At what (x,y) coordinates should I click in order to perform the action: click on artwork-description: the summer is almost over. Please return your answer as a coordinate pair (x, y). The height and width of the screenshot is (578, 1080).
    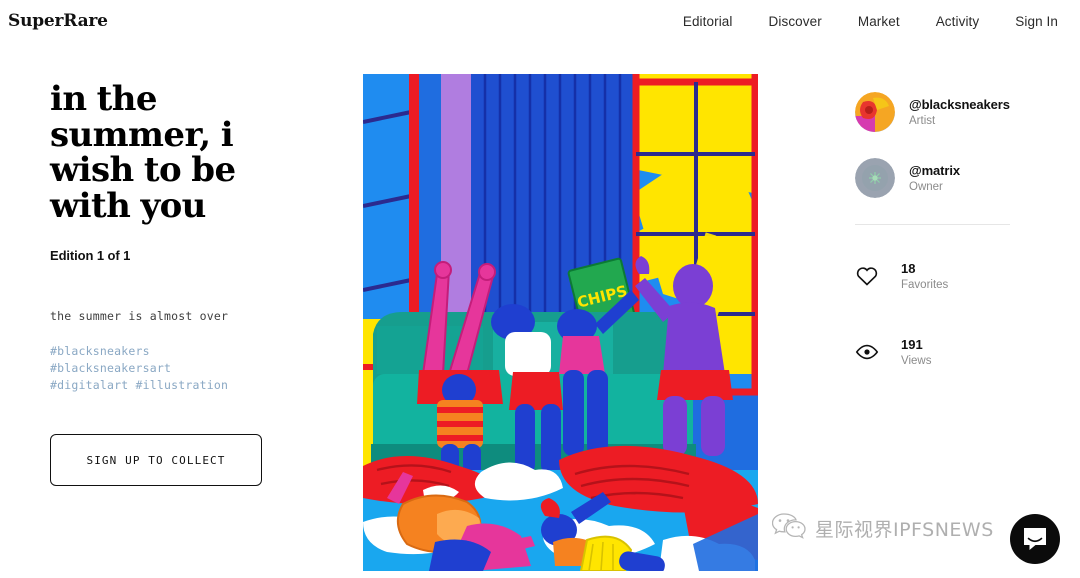
    Looking at the image, I should click on (139, 315).